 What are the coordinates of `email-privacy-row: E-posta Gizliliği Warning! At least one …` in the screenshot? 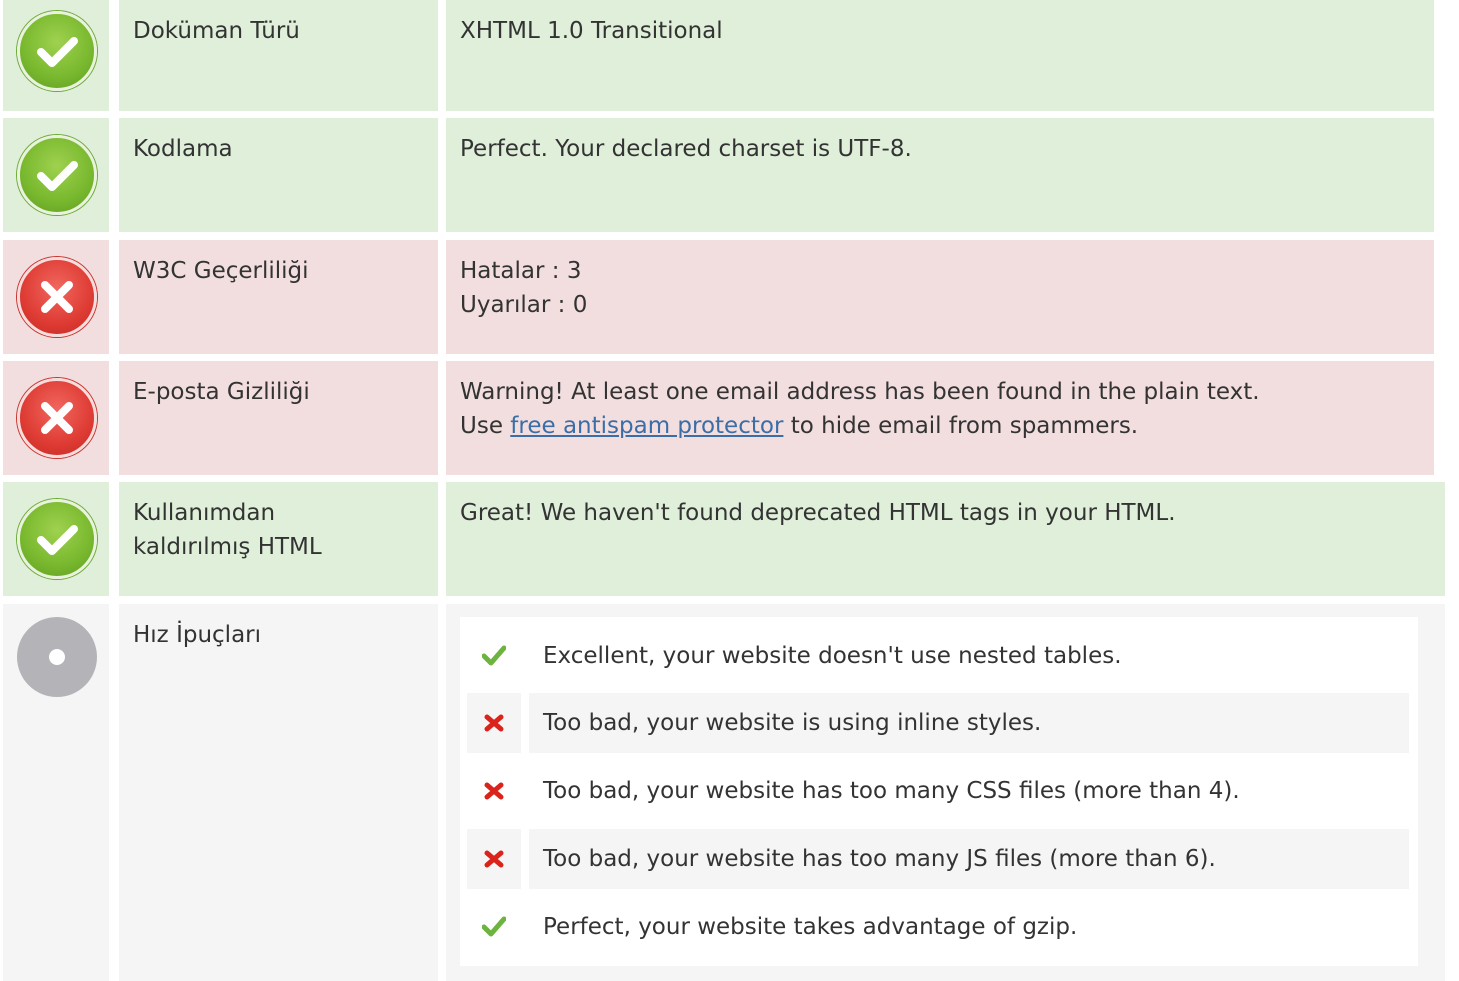 It's located at (717, 418).